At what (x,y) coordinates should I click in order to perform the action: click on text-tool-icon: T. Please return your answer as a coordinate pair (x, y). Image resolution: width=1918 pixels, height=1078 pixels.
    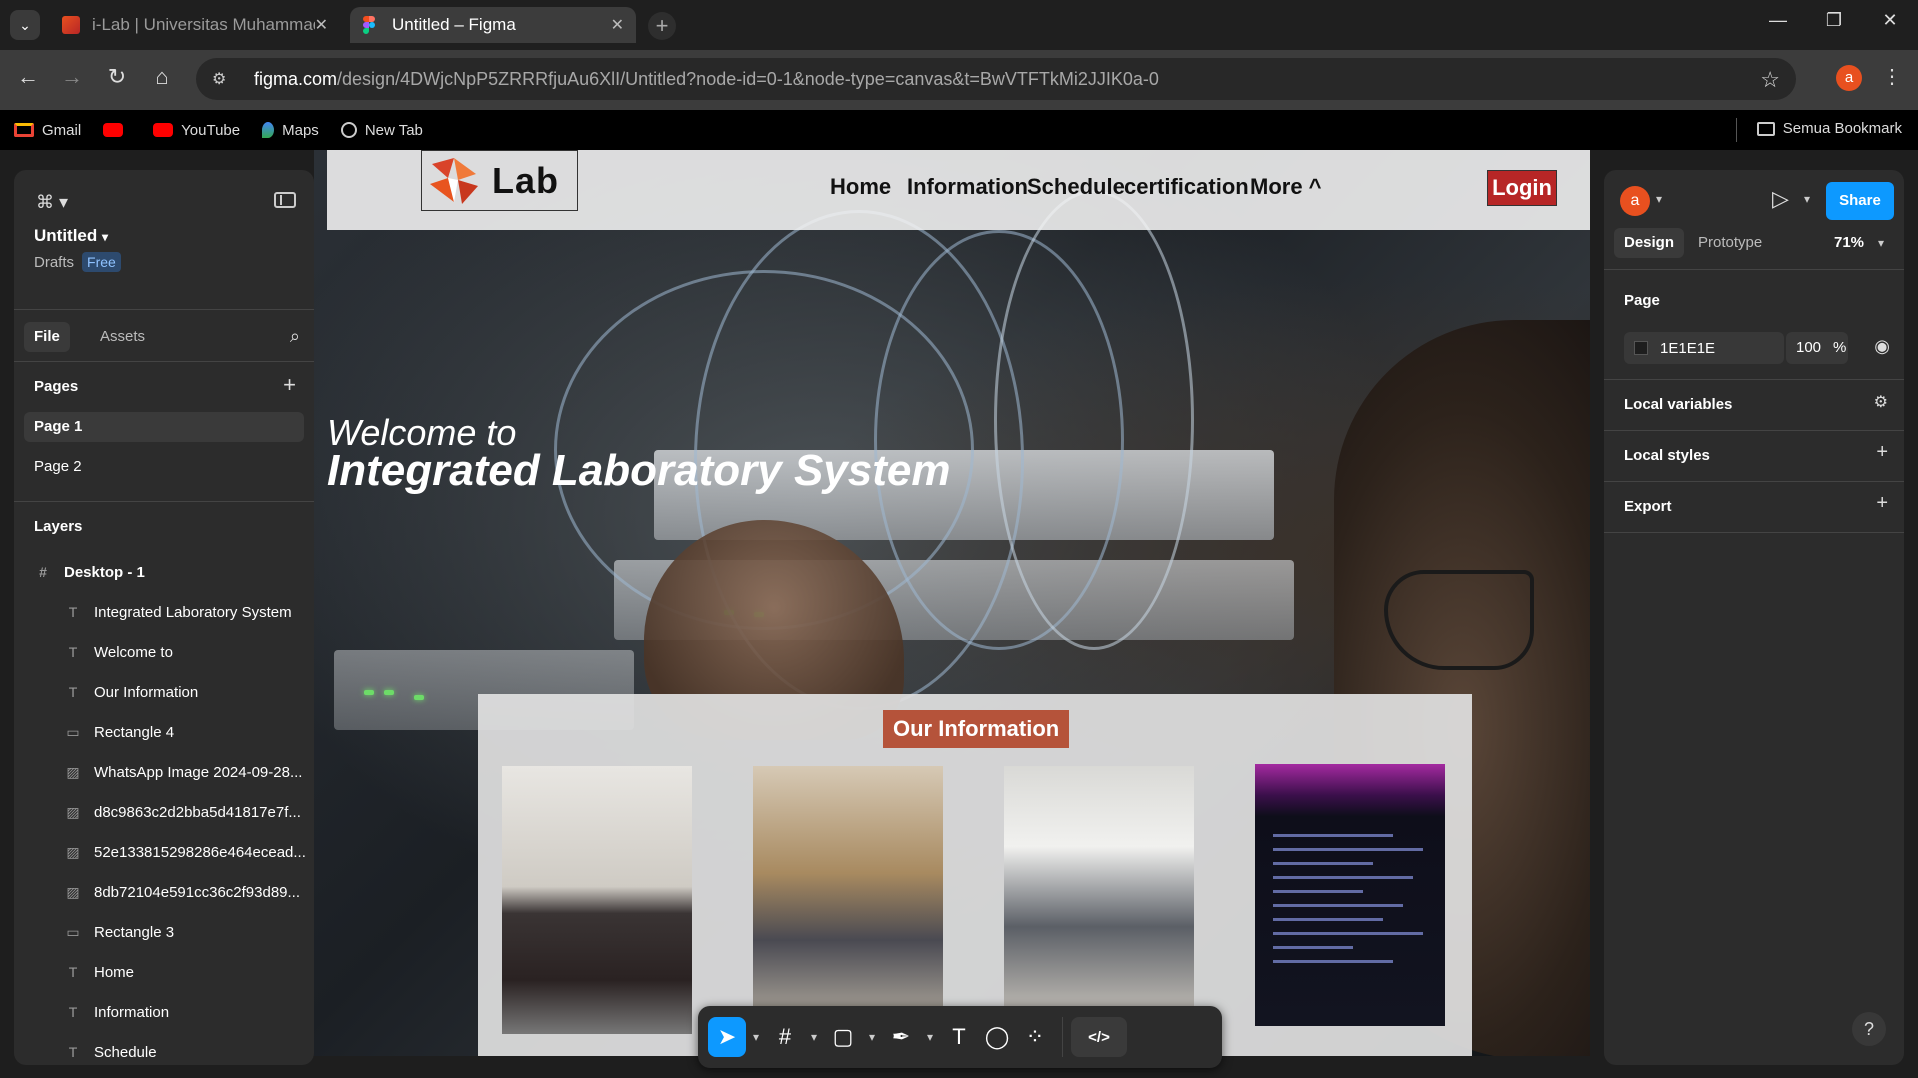
    Looking at the image, I should click on (959, 1037).